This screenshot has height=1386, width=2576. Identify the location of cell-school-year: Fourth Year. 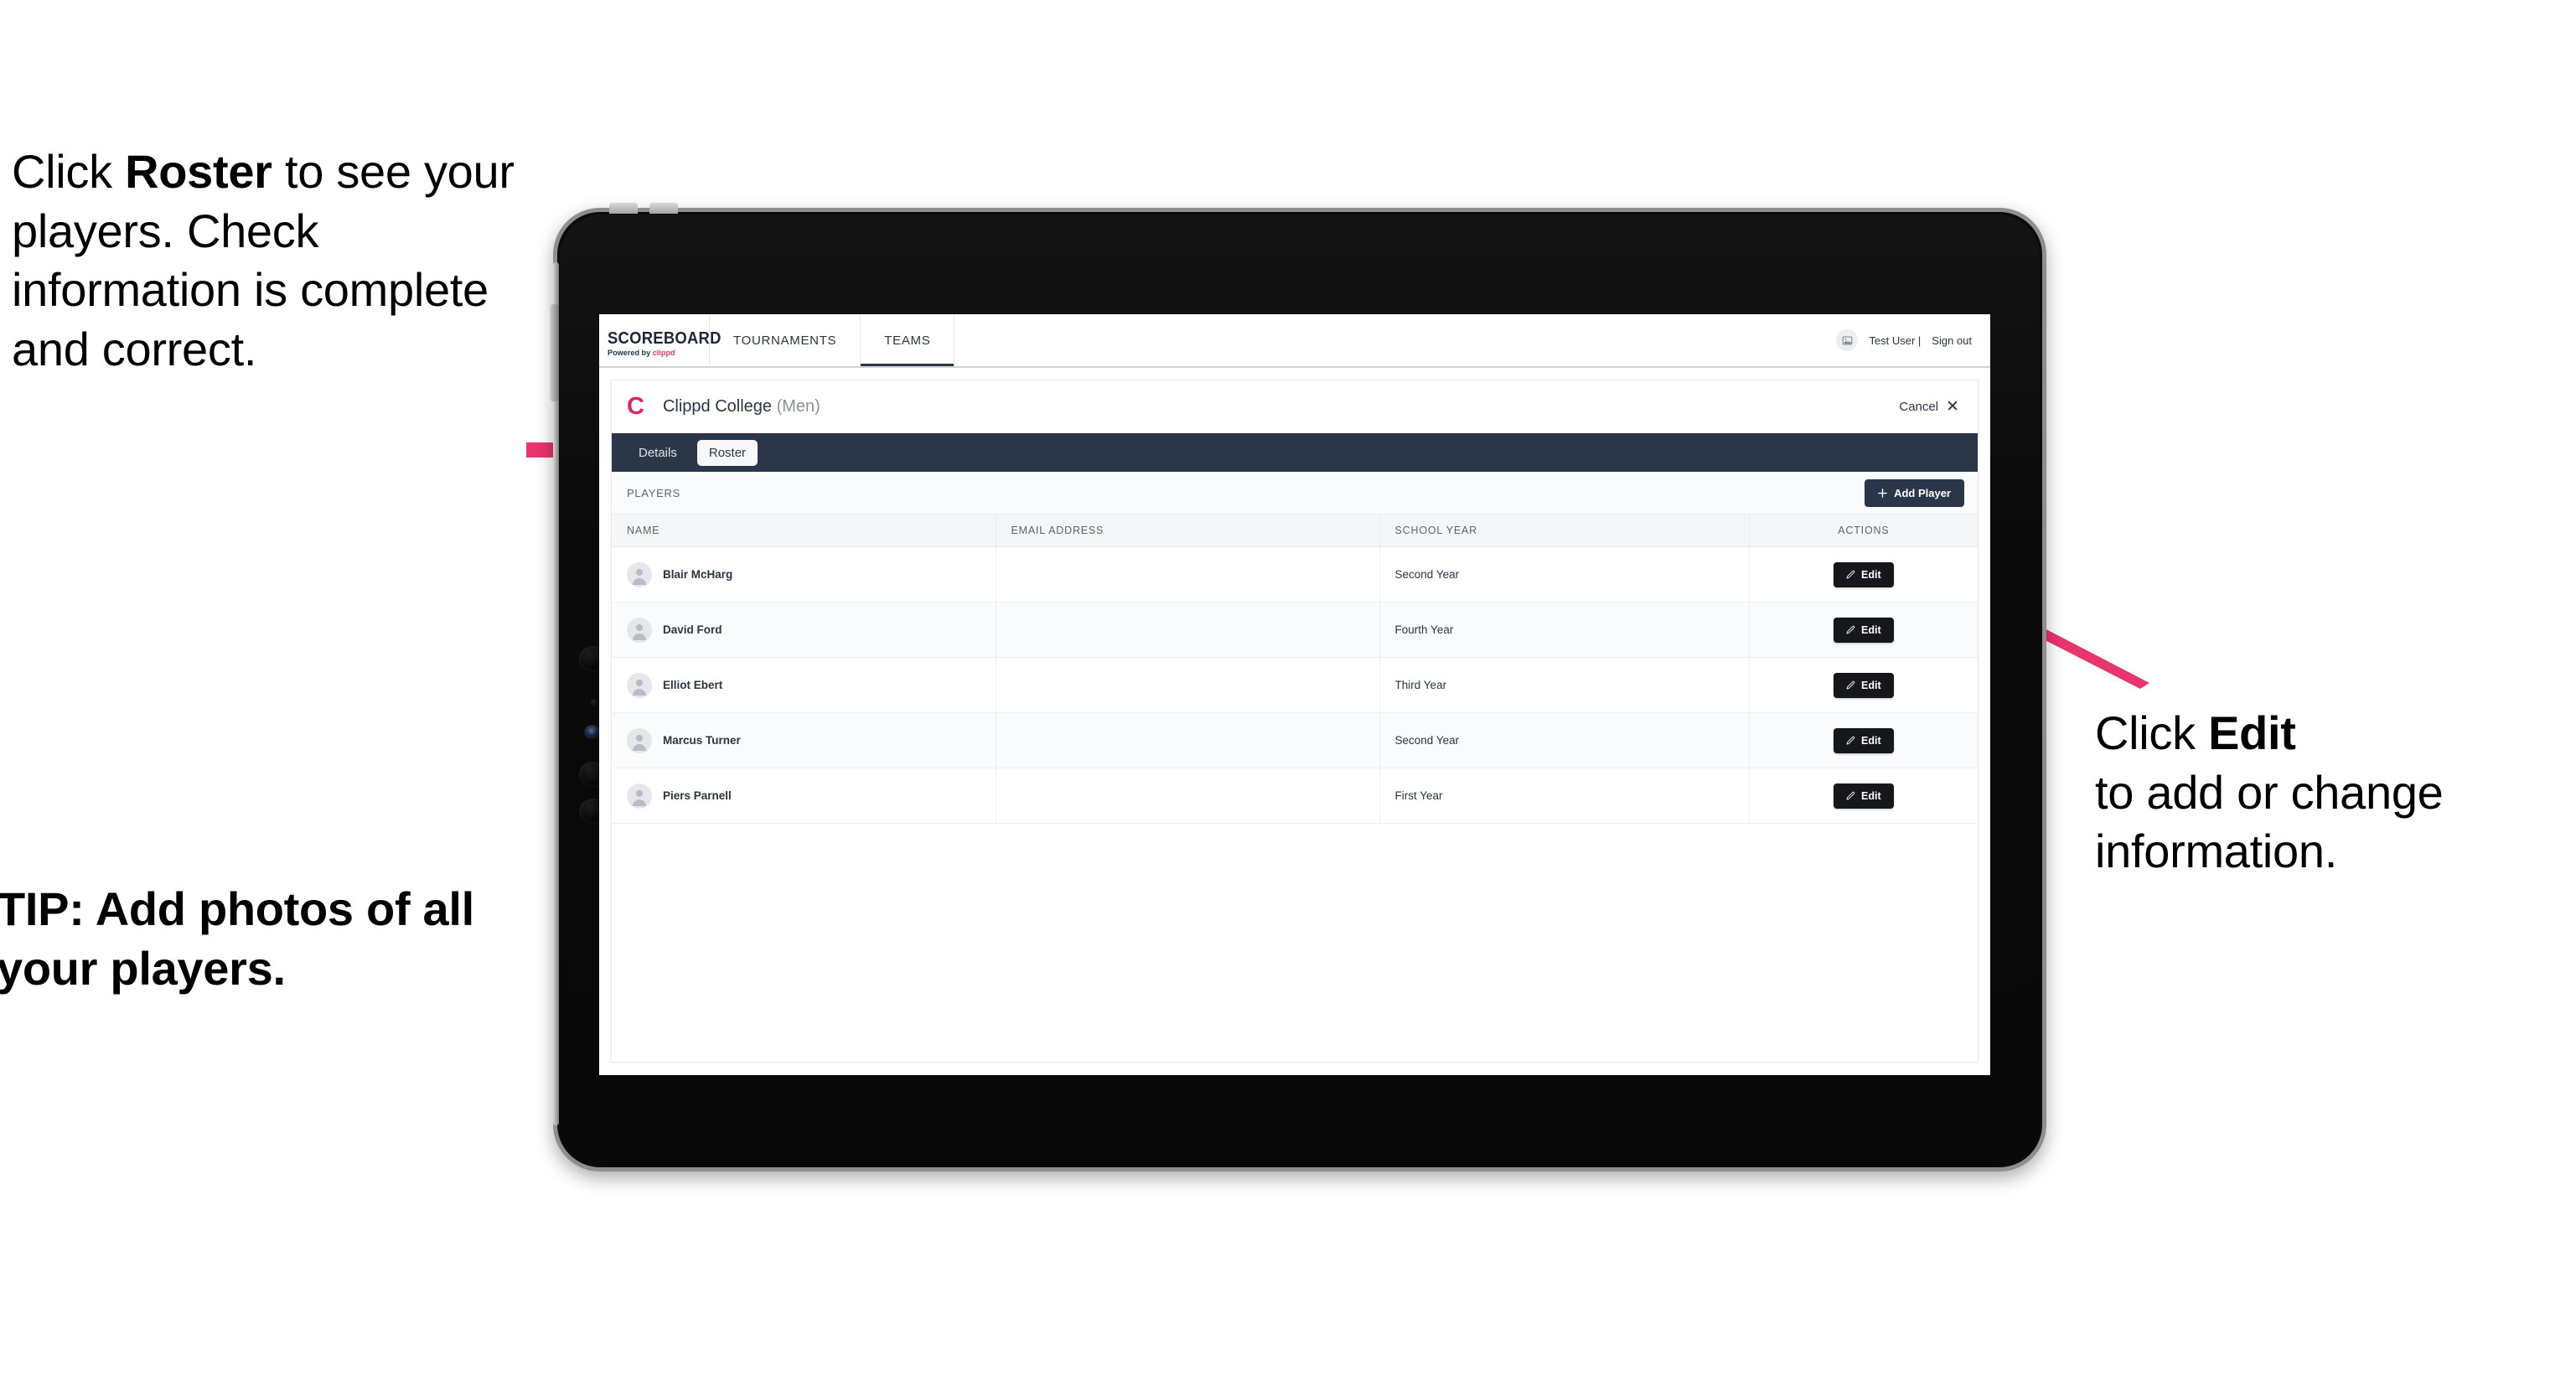
(1564, 630).